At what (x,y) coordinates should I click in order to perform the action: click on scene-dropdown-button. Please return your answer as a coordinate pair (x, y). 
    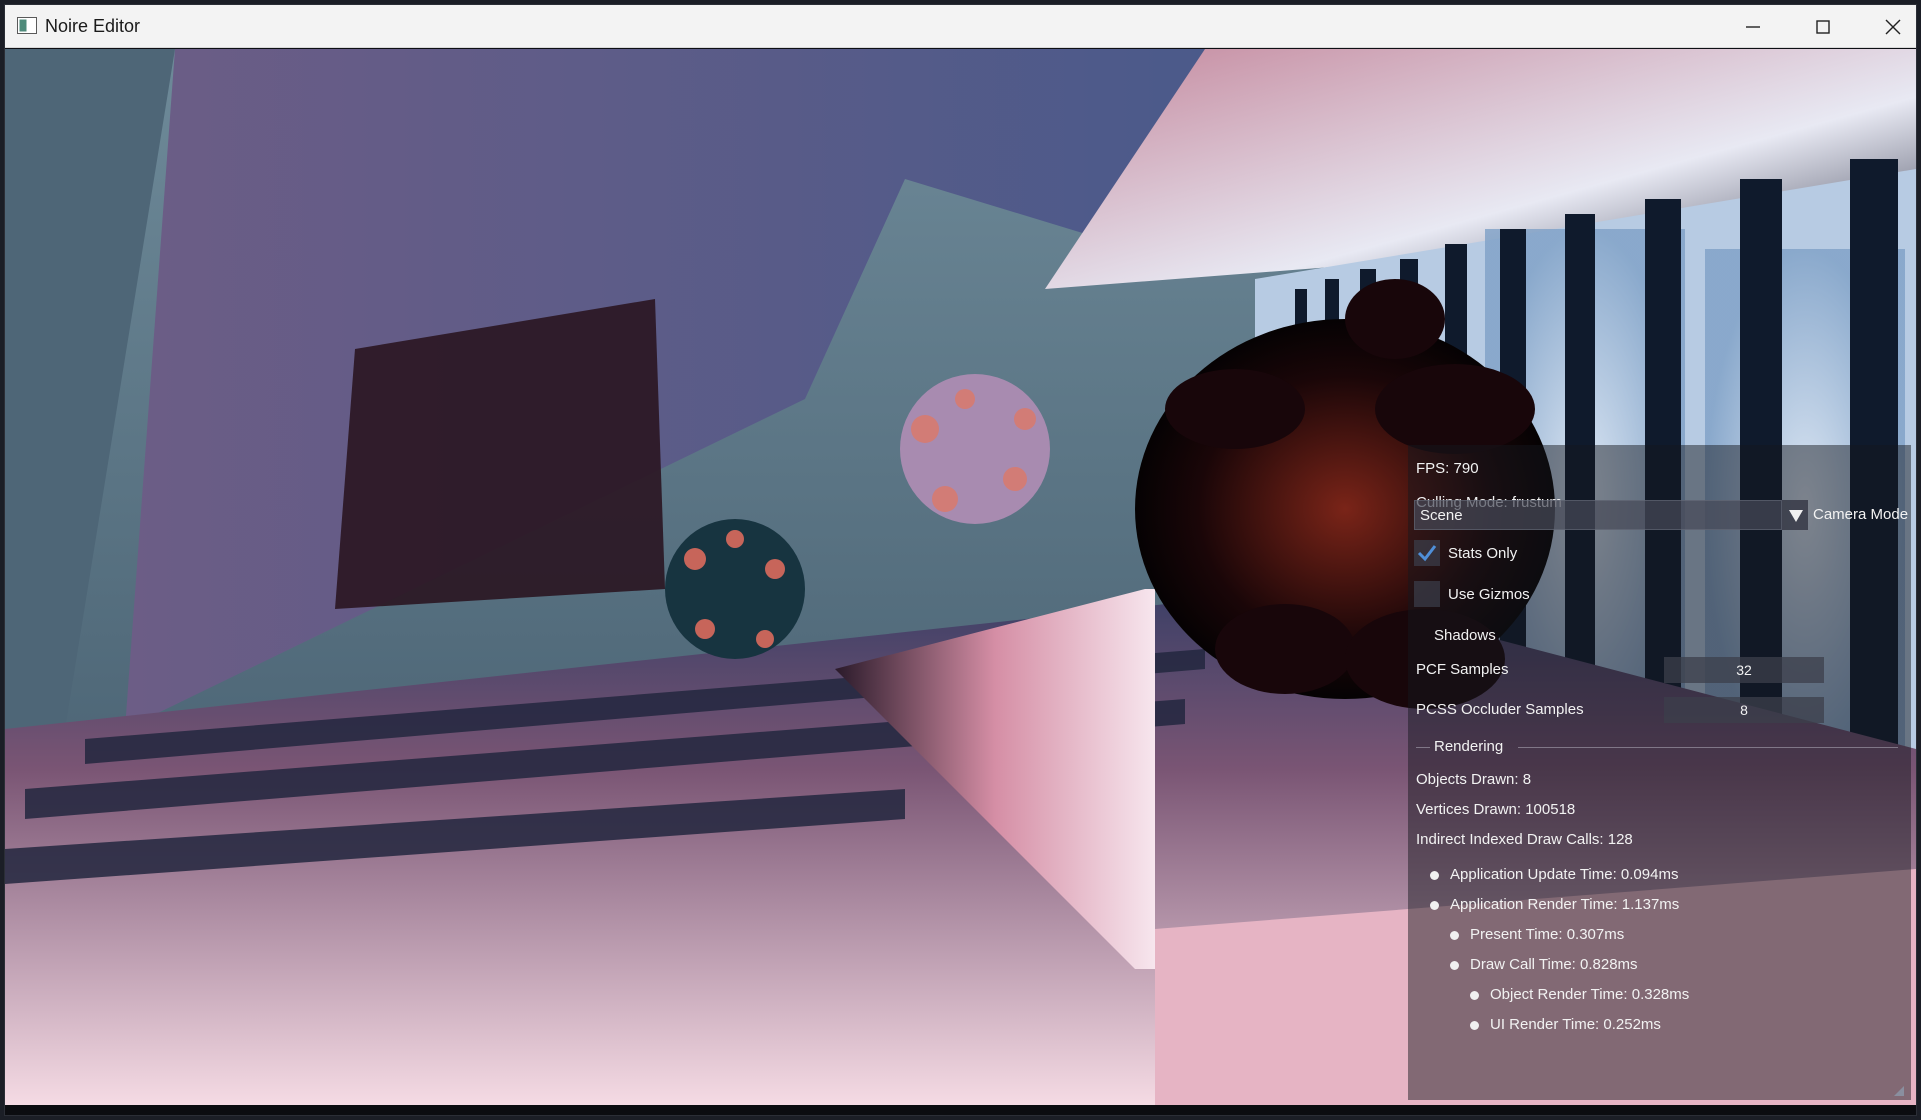
    Looking at the image, I should click on (1795, 515).